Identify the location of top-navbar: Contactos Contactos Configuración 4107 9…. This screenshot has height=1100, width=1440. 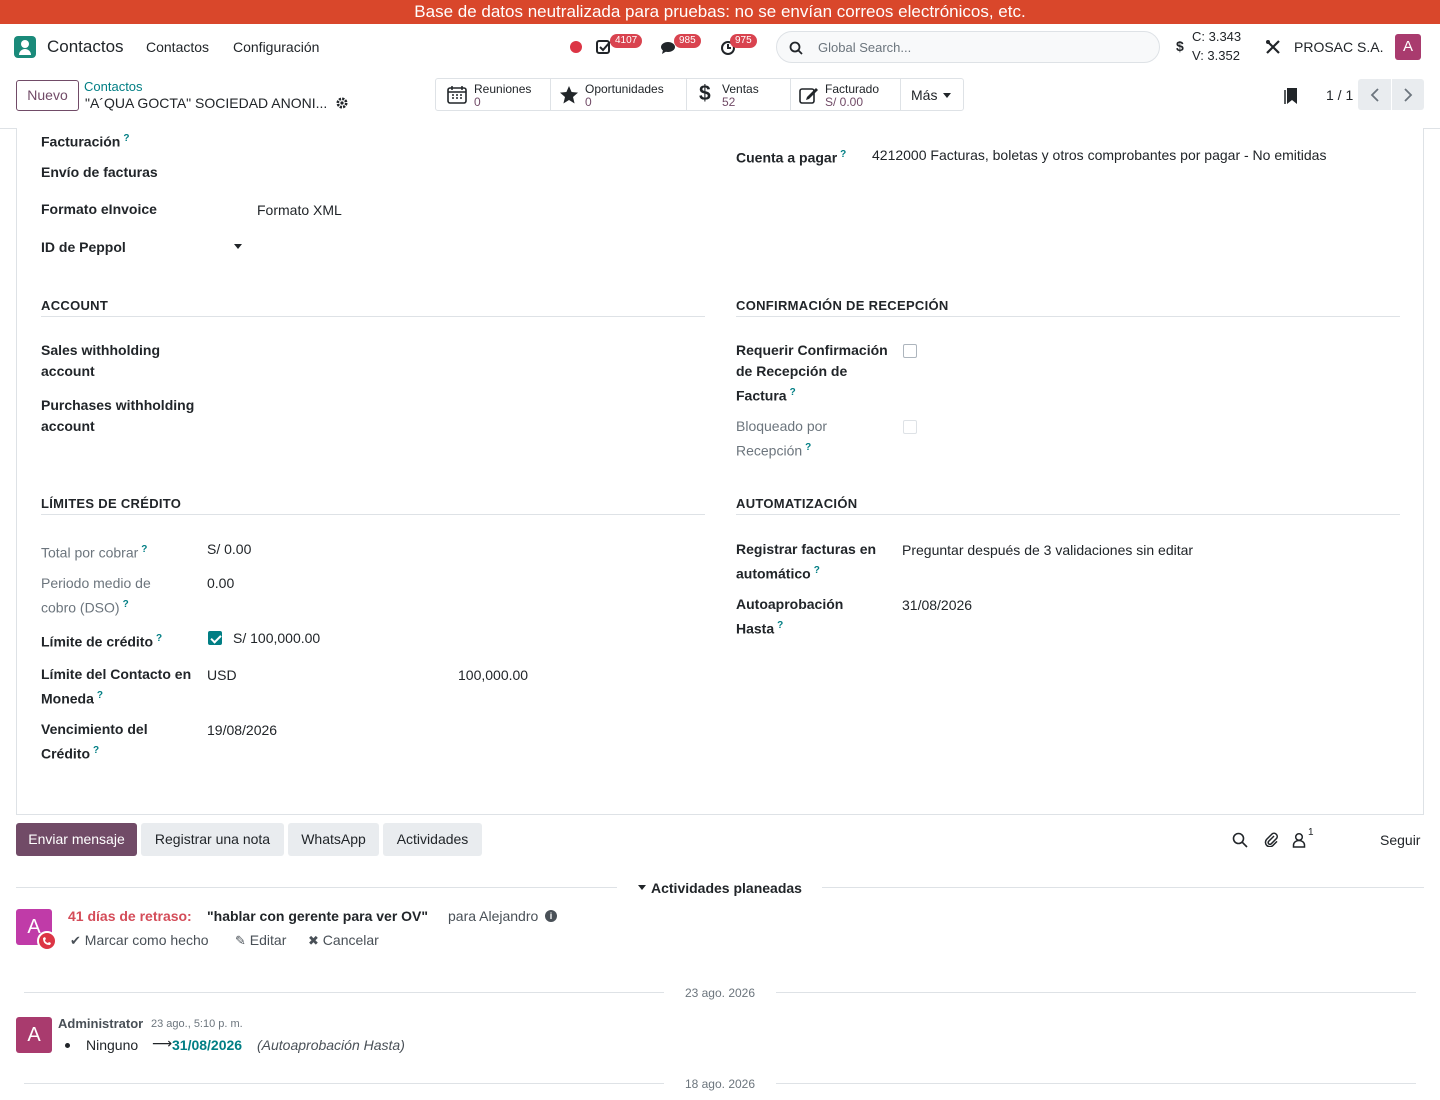
(720, 47).